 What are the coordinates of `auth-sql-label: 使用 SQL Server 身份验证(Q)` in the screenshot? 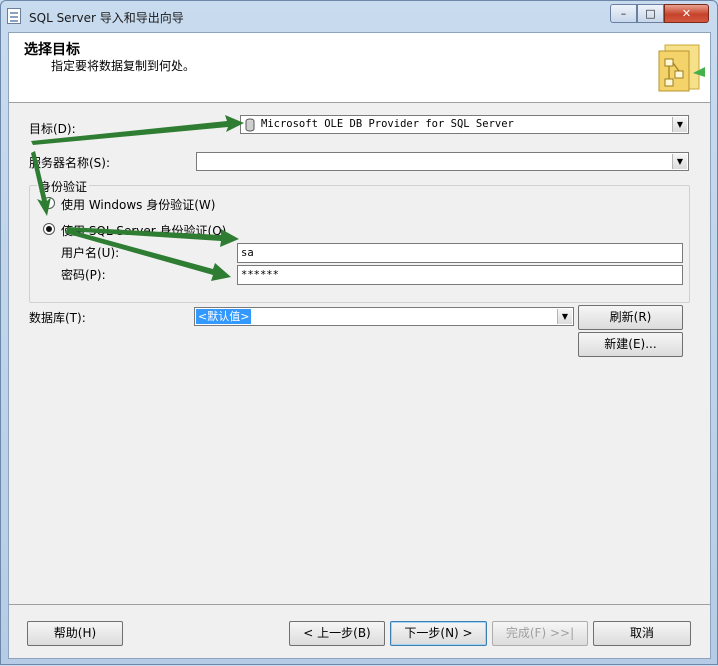 It's located at (143, 230).